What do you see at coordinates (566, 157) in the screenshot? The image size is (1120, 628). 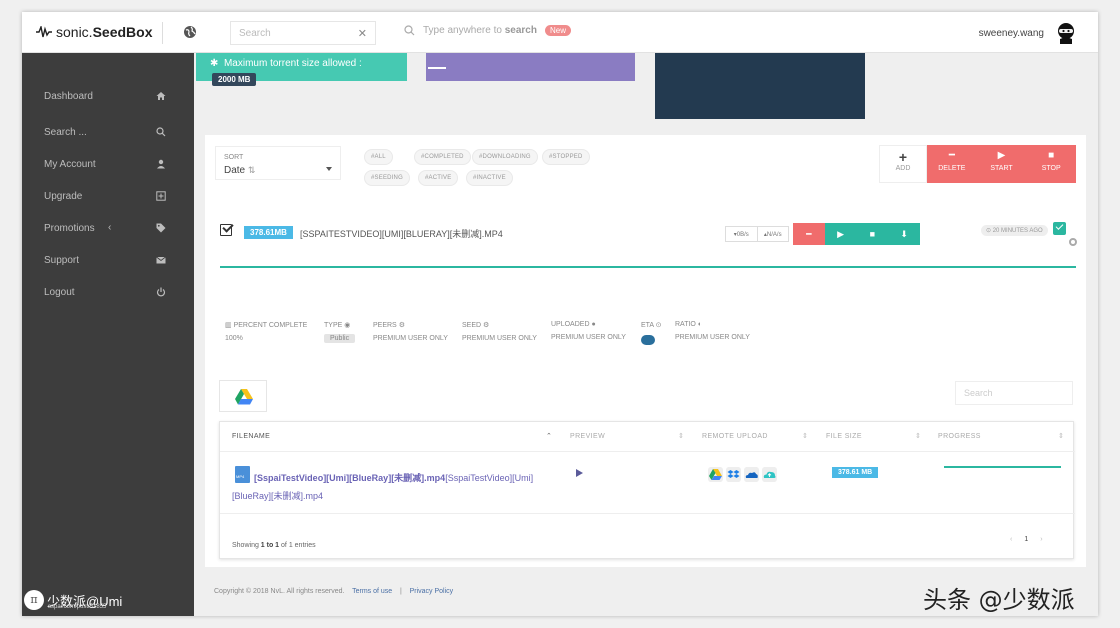 I see `filter-tag-stopped: #STOPPED` at bounding box center [566, 157].